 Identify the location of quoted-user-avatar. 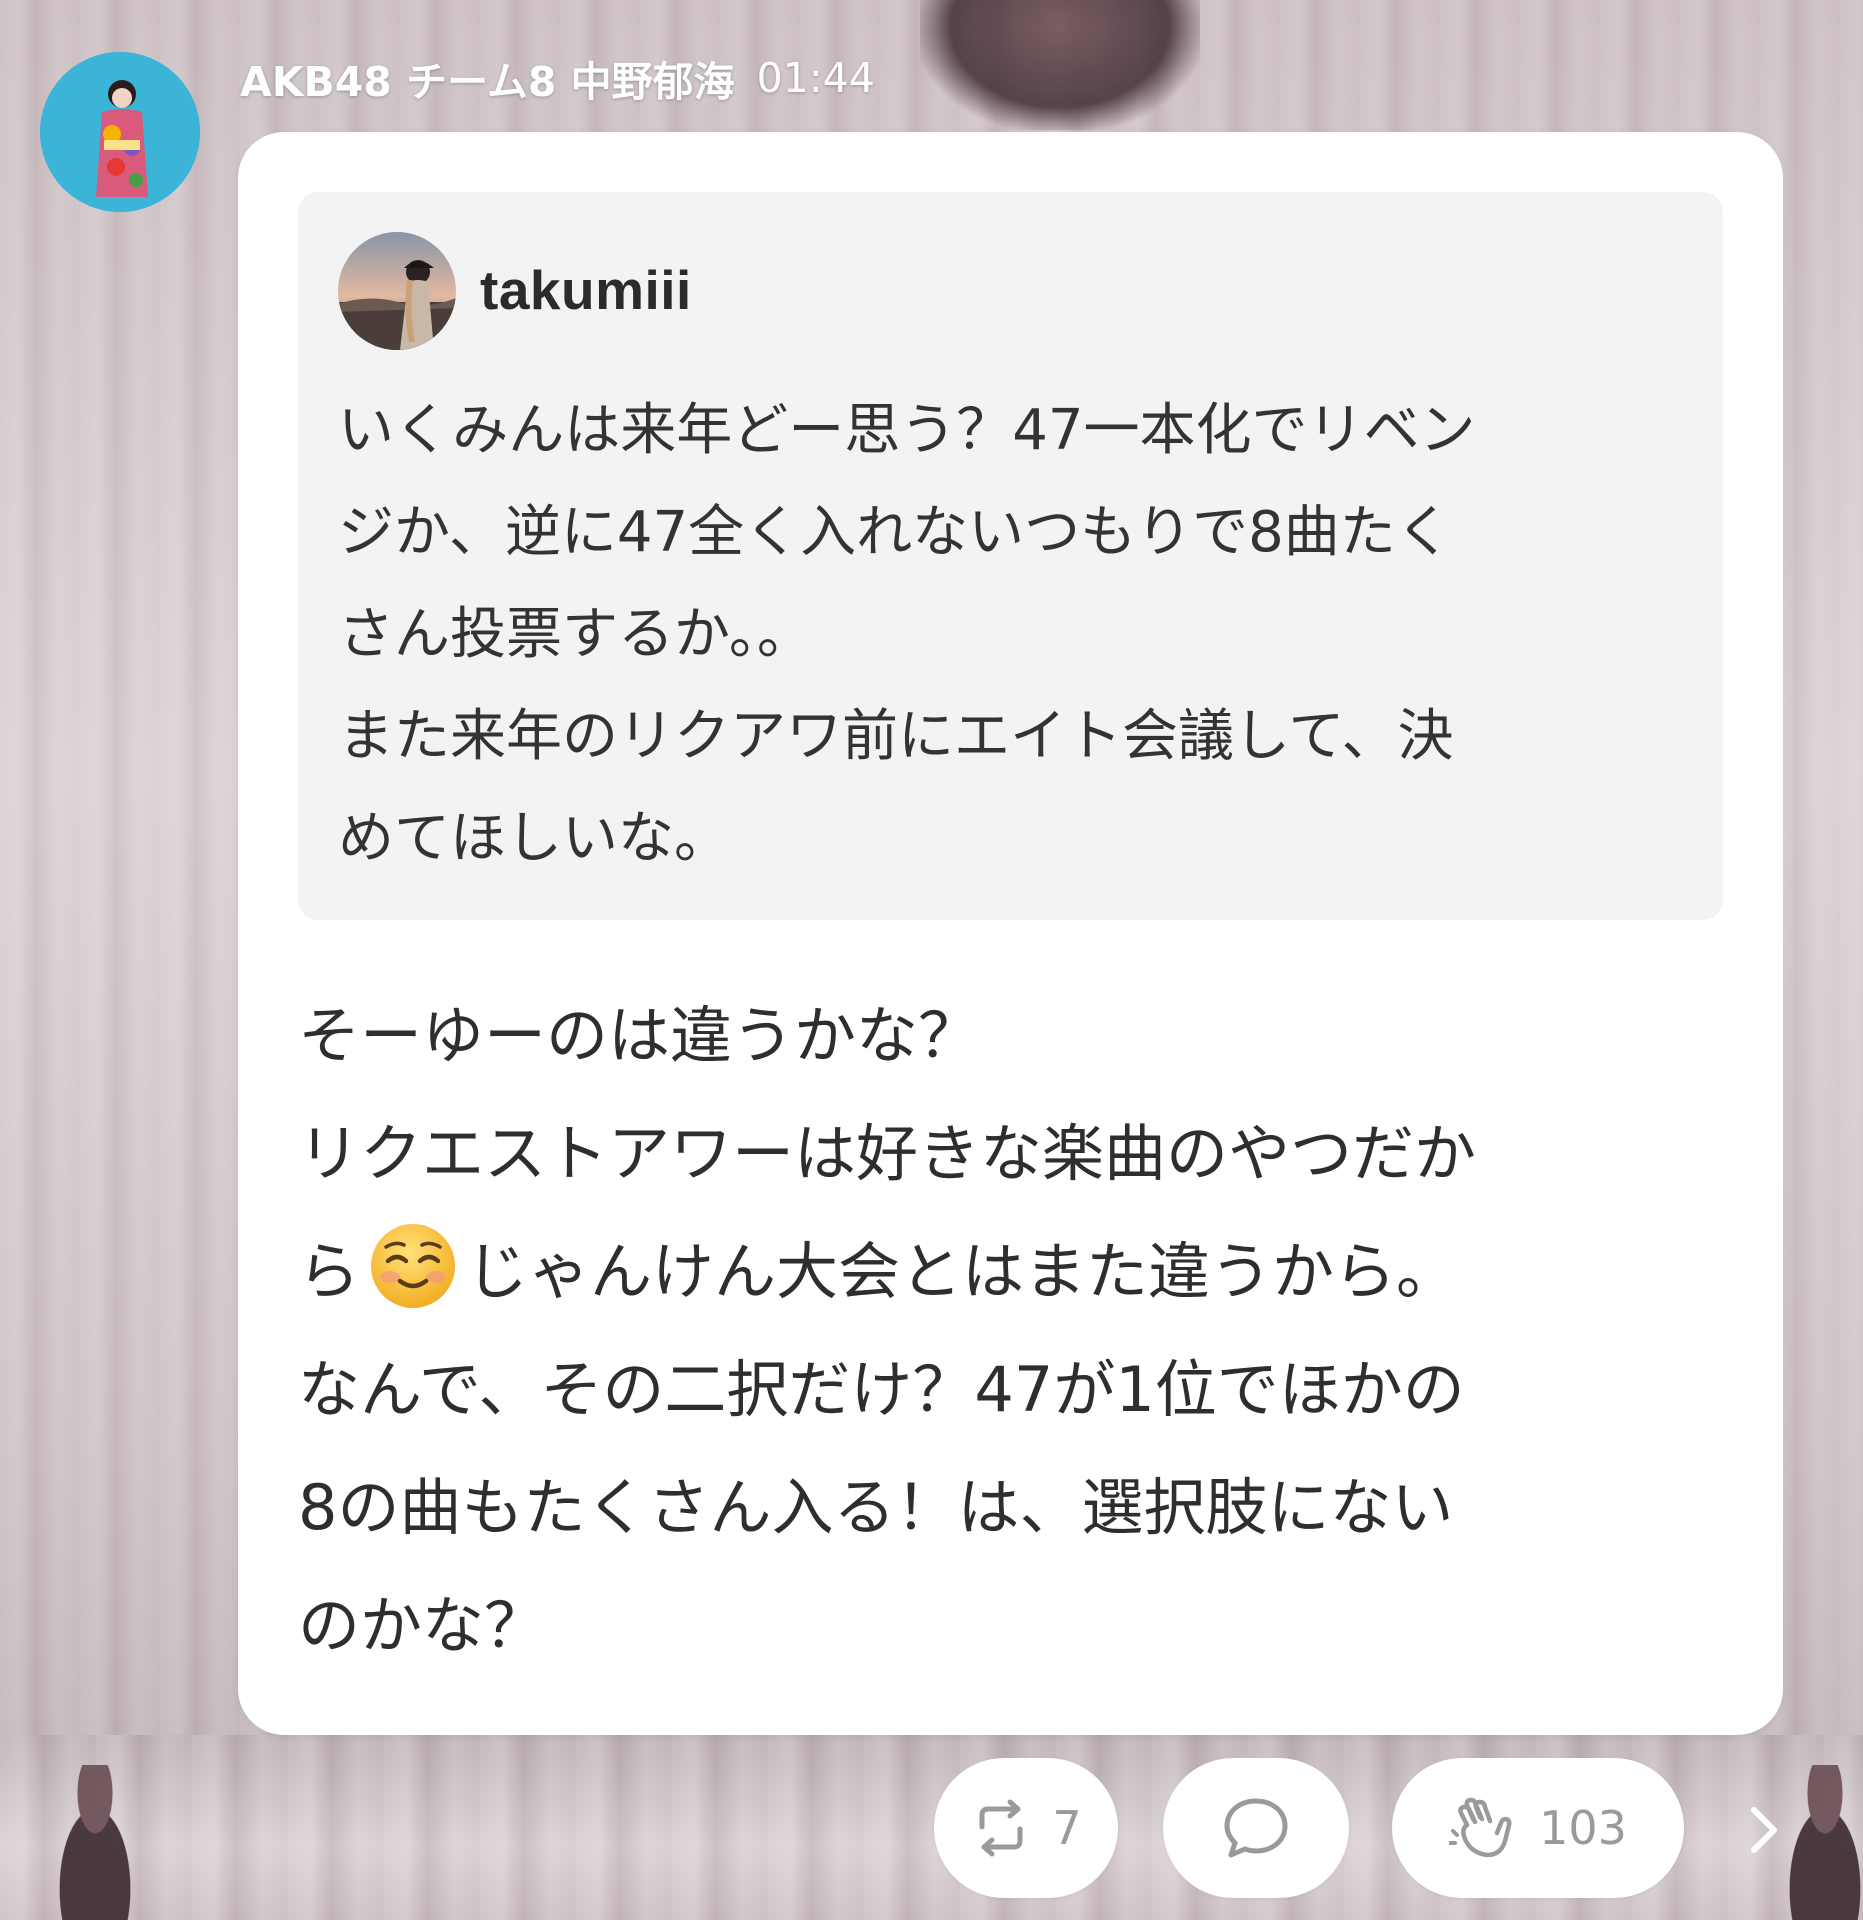
(397, 291).